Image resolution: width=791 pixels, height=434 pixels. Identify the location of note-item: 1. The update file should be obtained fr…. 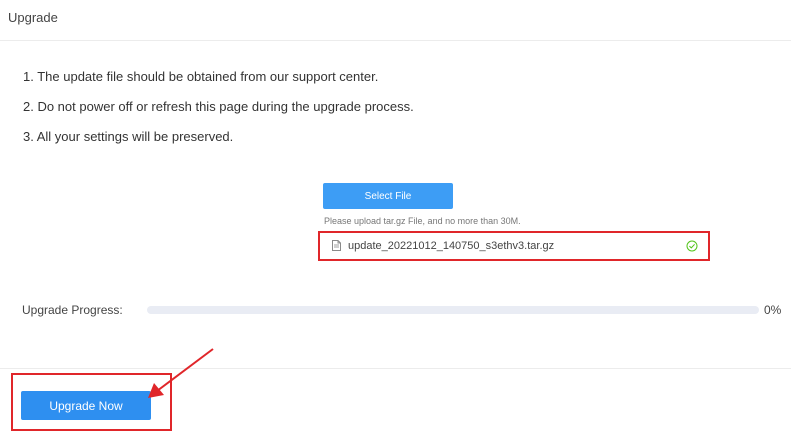
(201, 76).